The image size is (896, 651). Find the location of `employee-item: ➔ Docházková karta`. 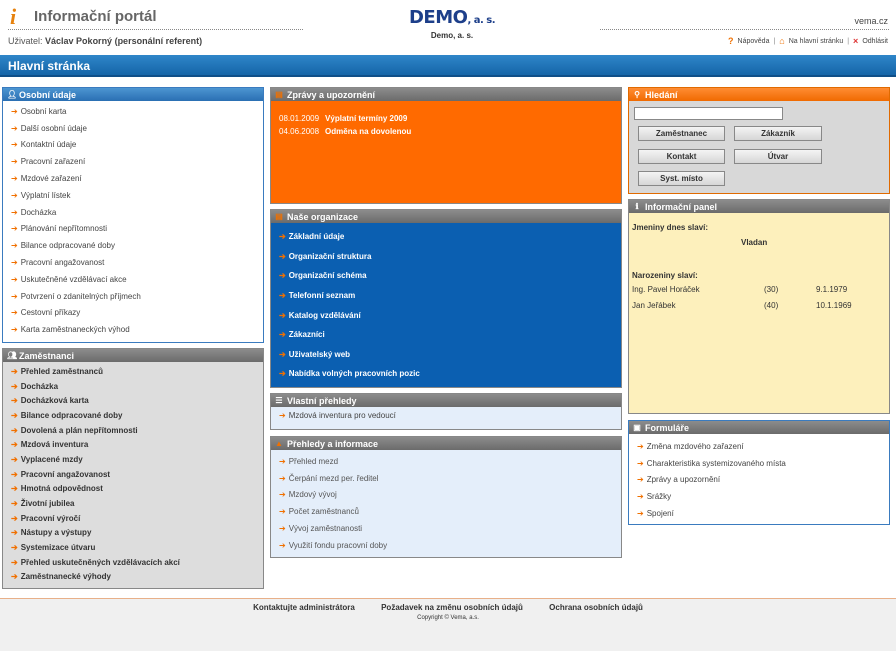

employee-item: ➔ Docházková karta is located at coordinates (133, 400).